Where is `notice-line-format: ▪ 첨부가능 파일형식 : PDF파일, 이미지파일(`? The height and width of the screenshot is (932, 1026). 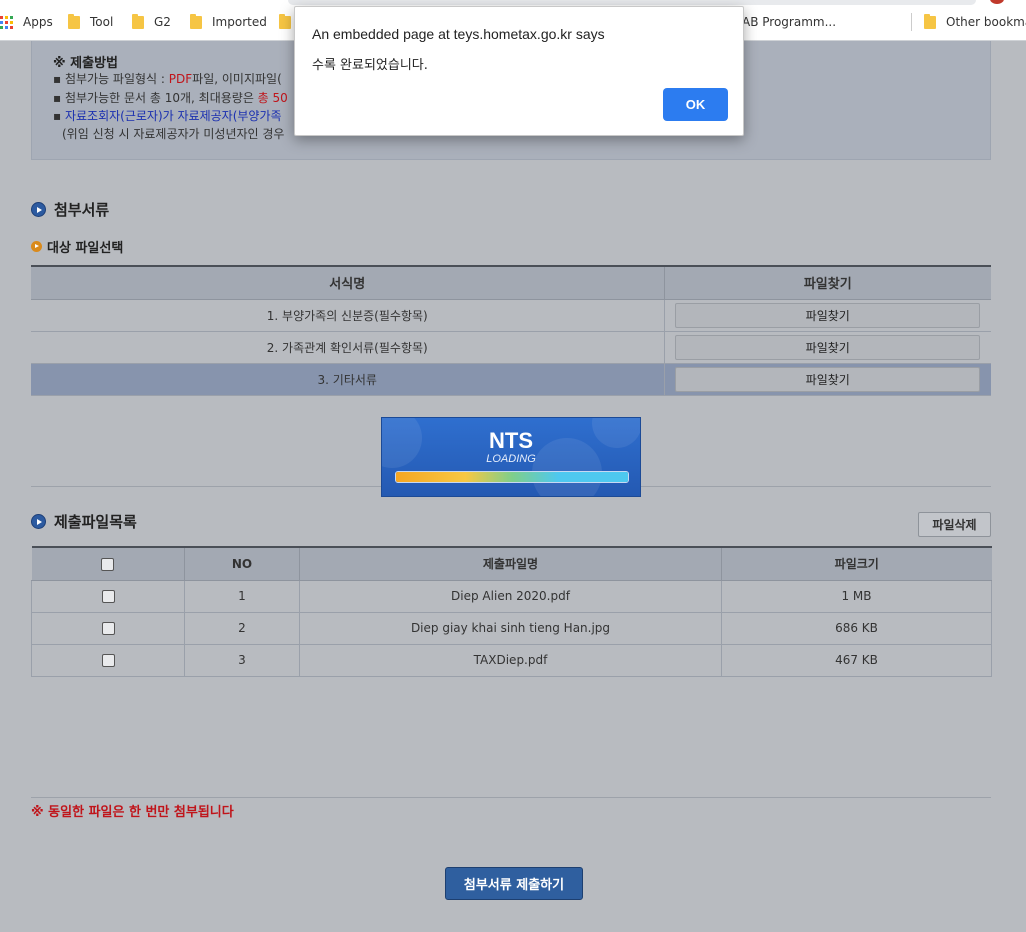 notice-line-format: ▪ 첨부가능 파일형식 : PDF파일, 이미지파일( is located at coordinates (167, 79).